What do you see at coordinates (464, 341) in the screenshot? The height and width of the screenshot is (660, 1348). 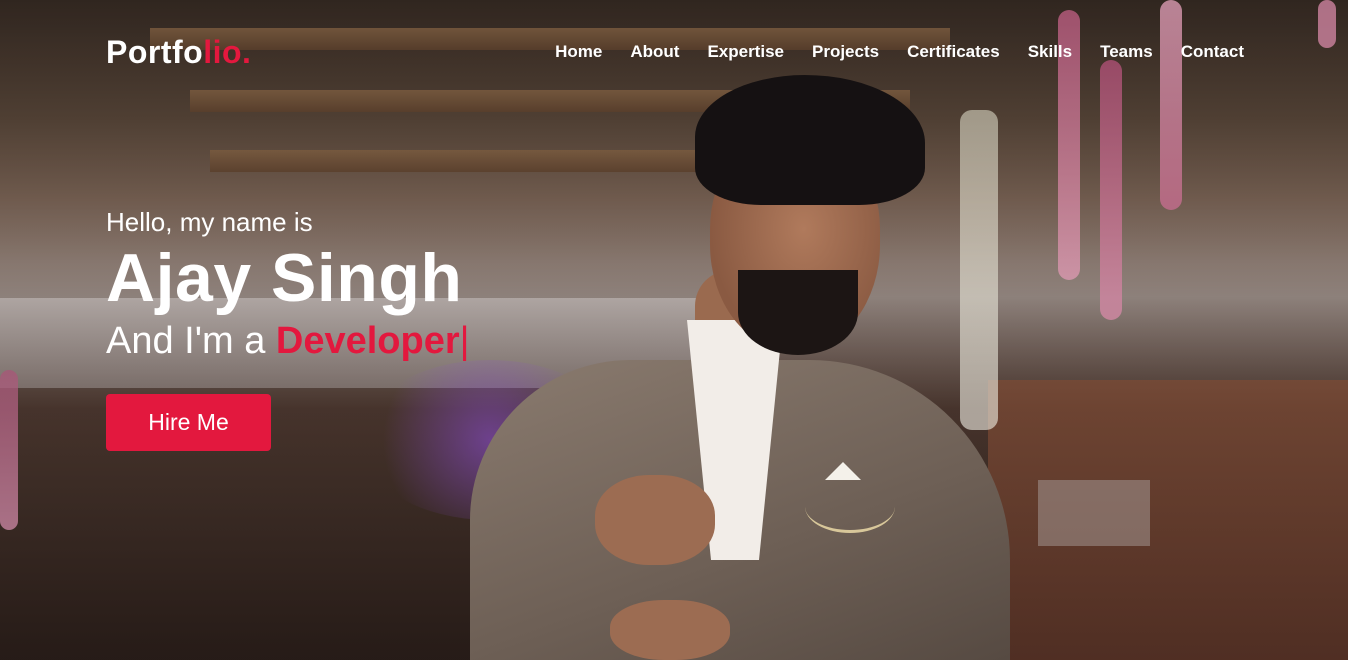 I see `typing-cursor: |` at bounding box center [464, 341].